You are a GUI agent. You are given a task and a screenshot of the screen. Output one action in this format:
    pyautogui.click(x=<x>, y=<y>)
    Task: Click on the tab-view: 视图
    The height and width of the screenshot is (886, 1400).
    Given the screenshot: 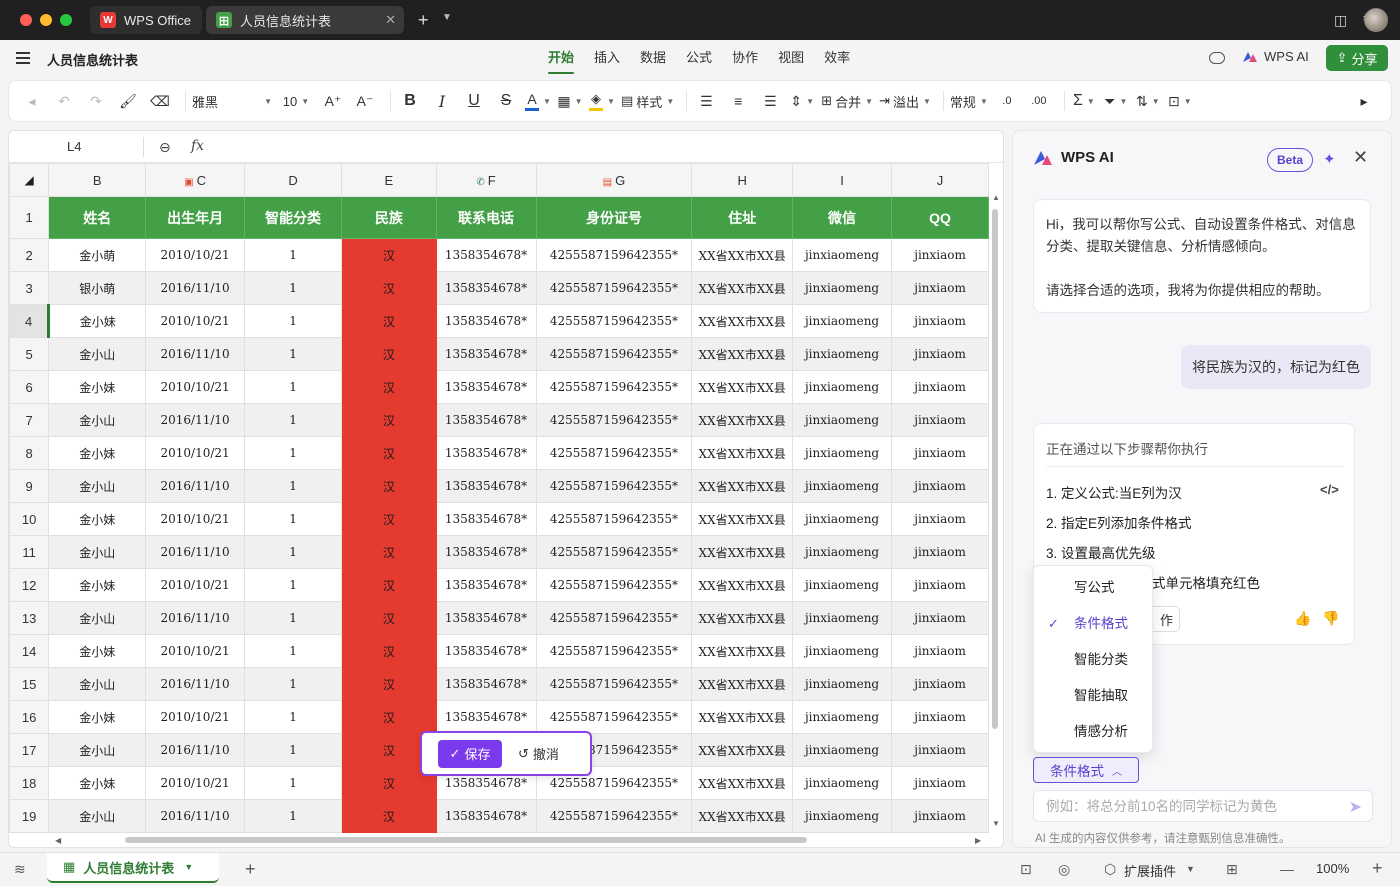 What is the action you would take?
    pyautogui.click(x=791, y=58)
    